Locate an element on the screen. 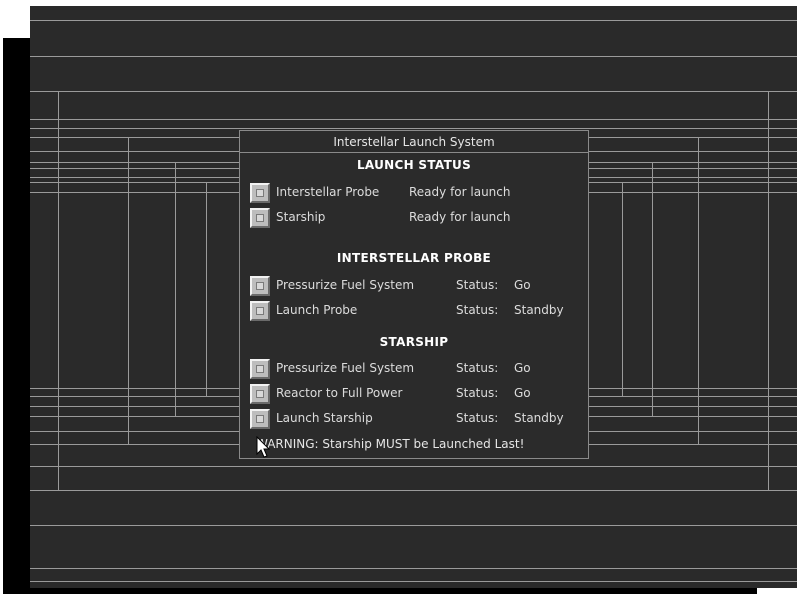  launch-status-row-probe: Interstellar Probe Ready for launch is located at coordinates (415, 194).